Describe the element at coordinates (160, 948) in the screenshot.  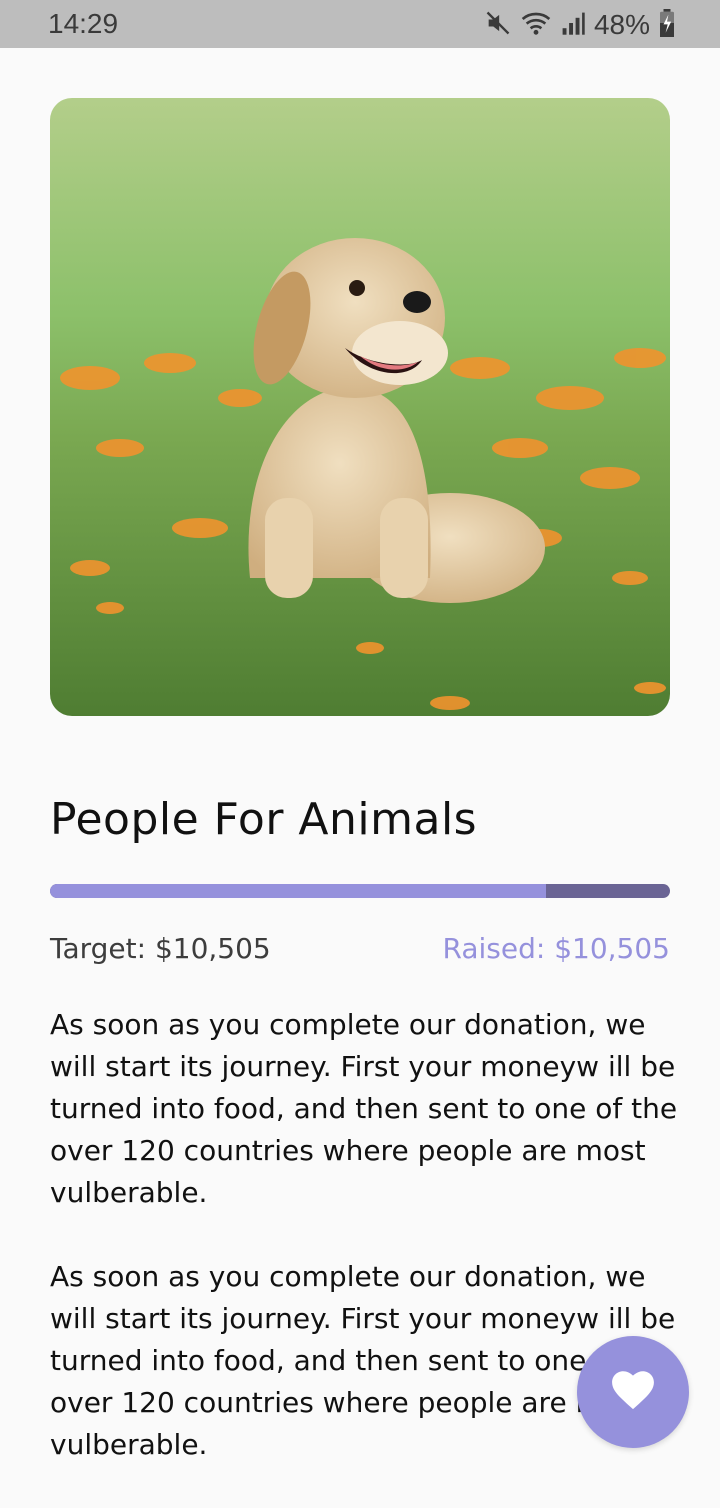
I see `target-amount: Target: $10,505` at that location.